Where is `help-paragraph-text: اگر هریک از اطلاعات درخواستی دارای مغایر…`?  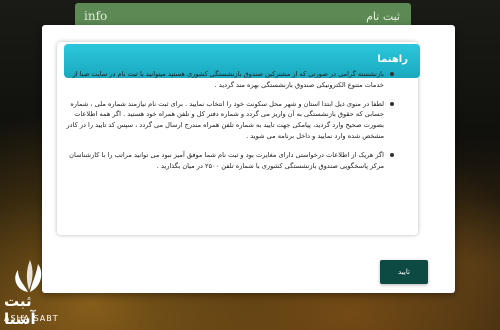
help-paragraph-text: اگر هریک از اطلاعات درخواستی دارای مغایر… is located at coordinates (226, 160).